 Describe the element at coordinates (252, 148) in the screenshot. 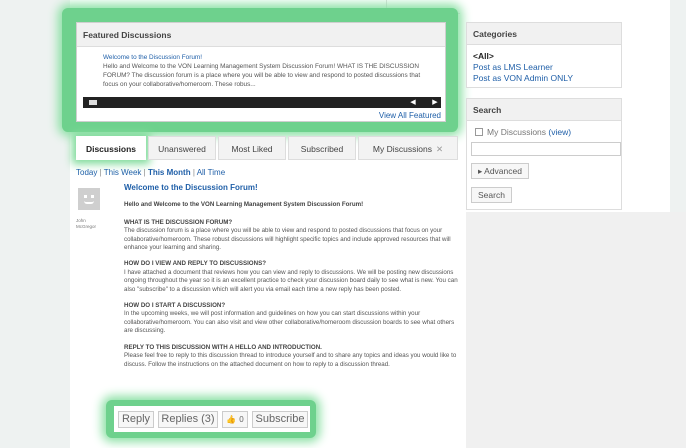

I see `tab-most-liked: Most Liked` at that location.